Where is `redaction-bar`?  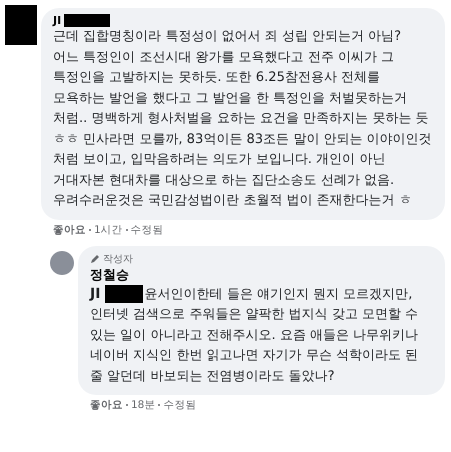 redaction-bar is located at coordinates (21, 25).